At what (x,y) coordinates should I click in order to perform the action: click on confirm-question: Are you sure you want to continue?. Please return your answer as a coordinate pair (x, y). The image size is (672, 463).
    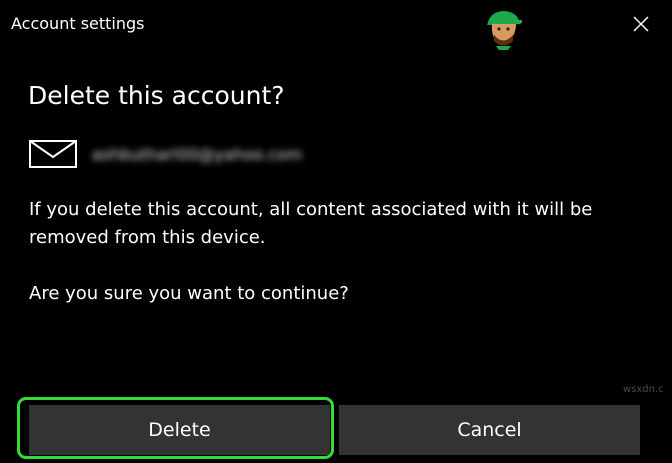
    Looking at the image, I should click on (189, 293).